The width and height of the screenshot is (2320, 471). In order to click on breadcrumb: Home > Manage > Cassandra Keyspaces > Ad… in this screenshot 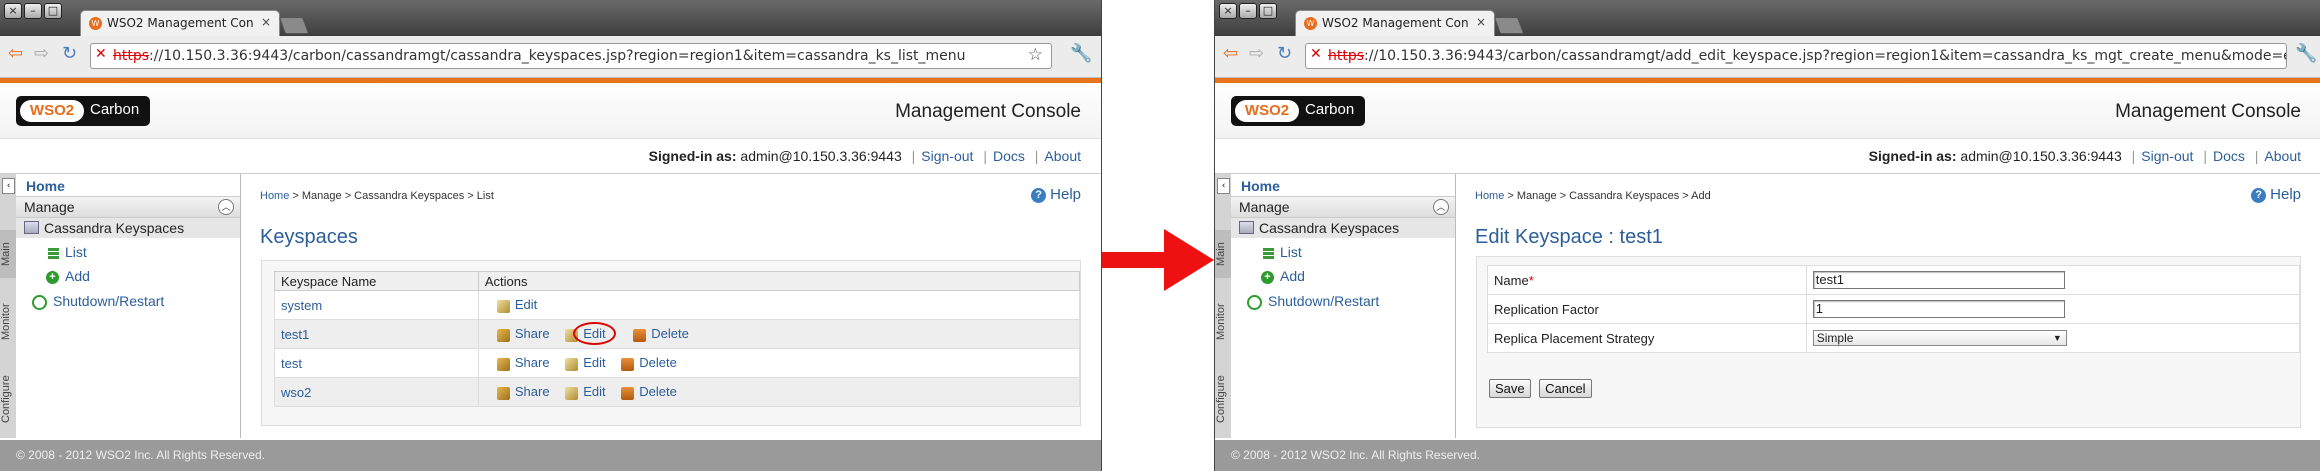, I will do `click(1593, 196)`.